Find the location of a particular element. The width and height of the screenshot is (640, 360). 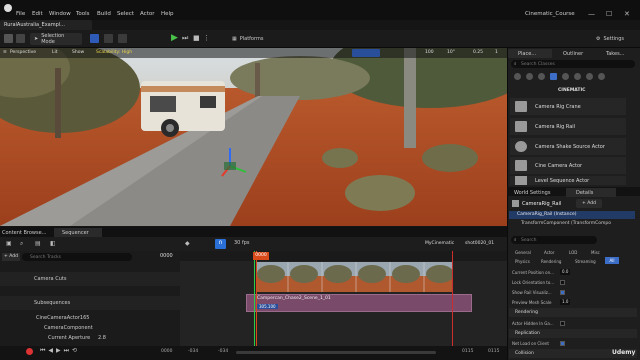

net-load-checkbox is located at coordinates (562, 343).